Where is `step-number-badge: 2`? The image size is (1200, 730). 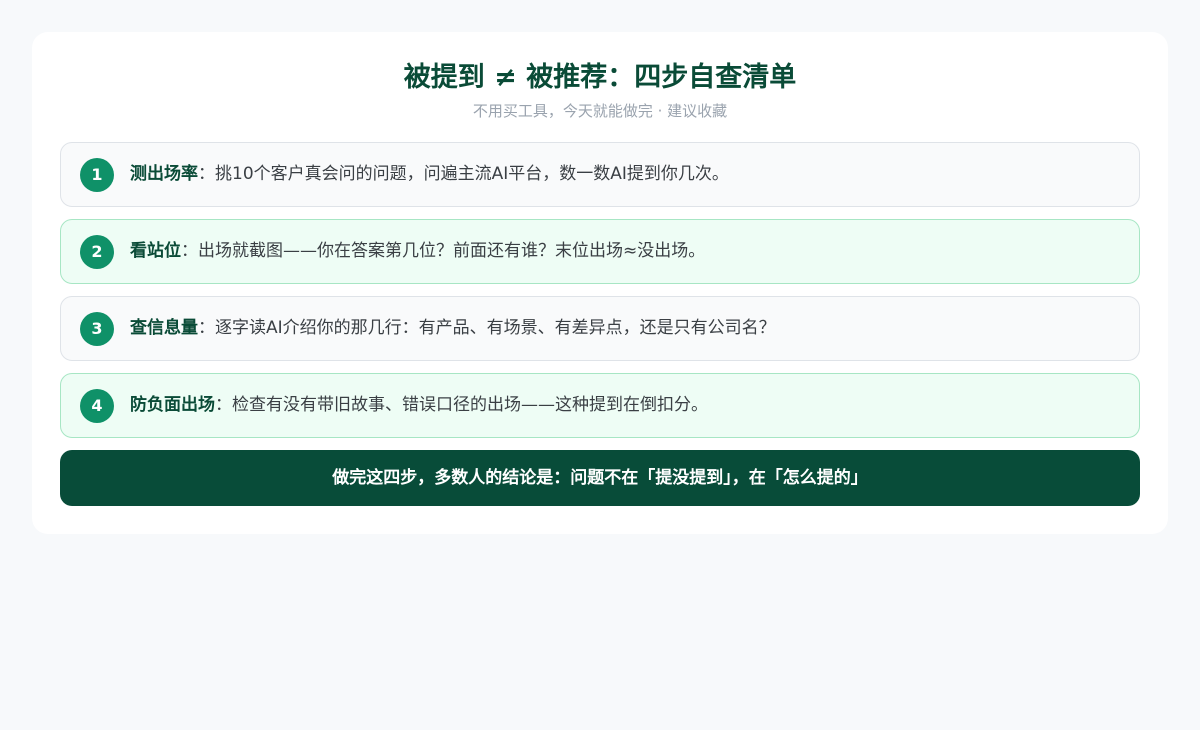
step-number-badge: 2 is located at coordinates (97, 252).